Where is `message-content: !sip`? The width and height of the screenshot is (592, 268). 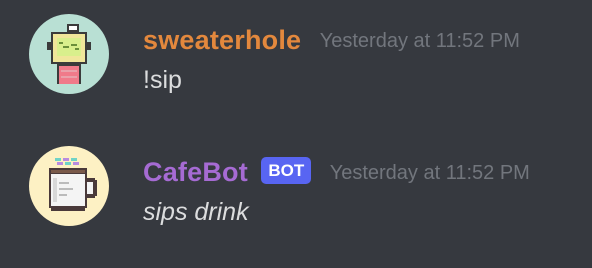
message-content: !sip is located at coordinates (162, 80).